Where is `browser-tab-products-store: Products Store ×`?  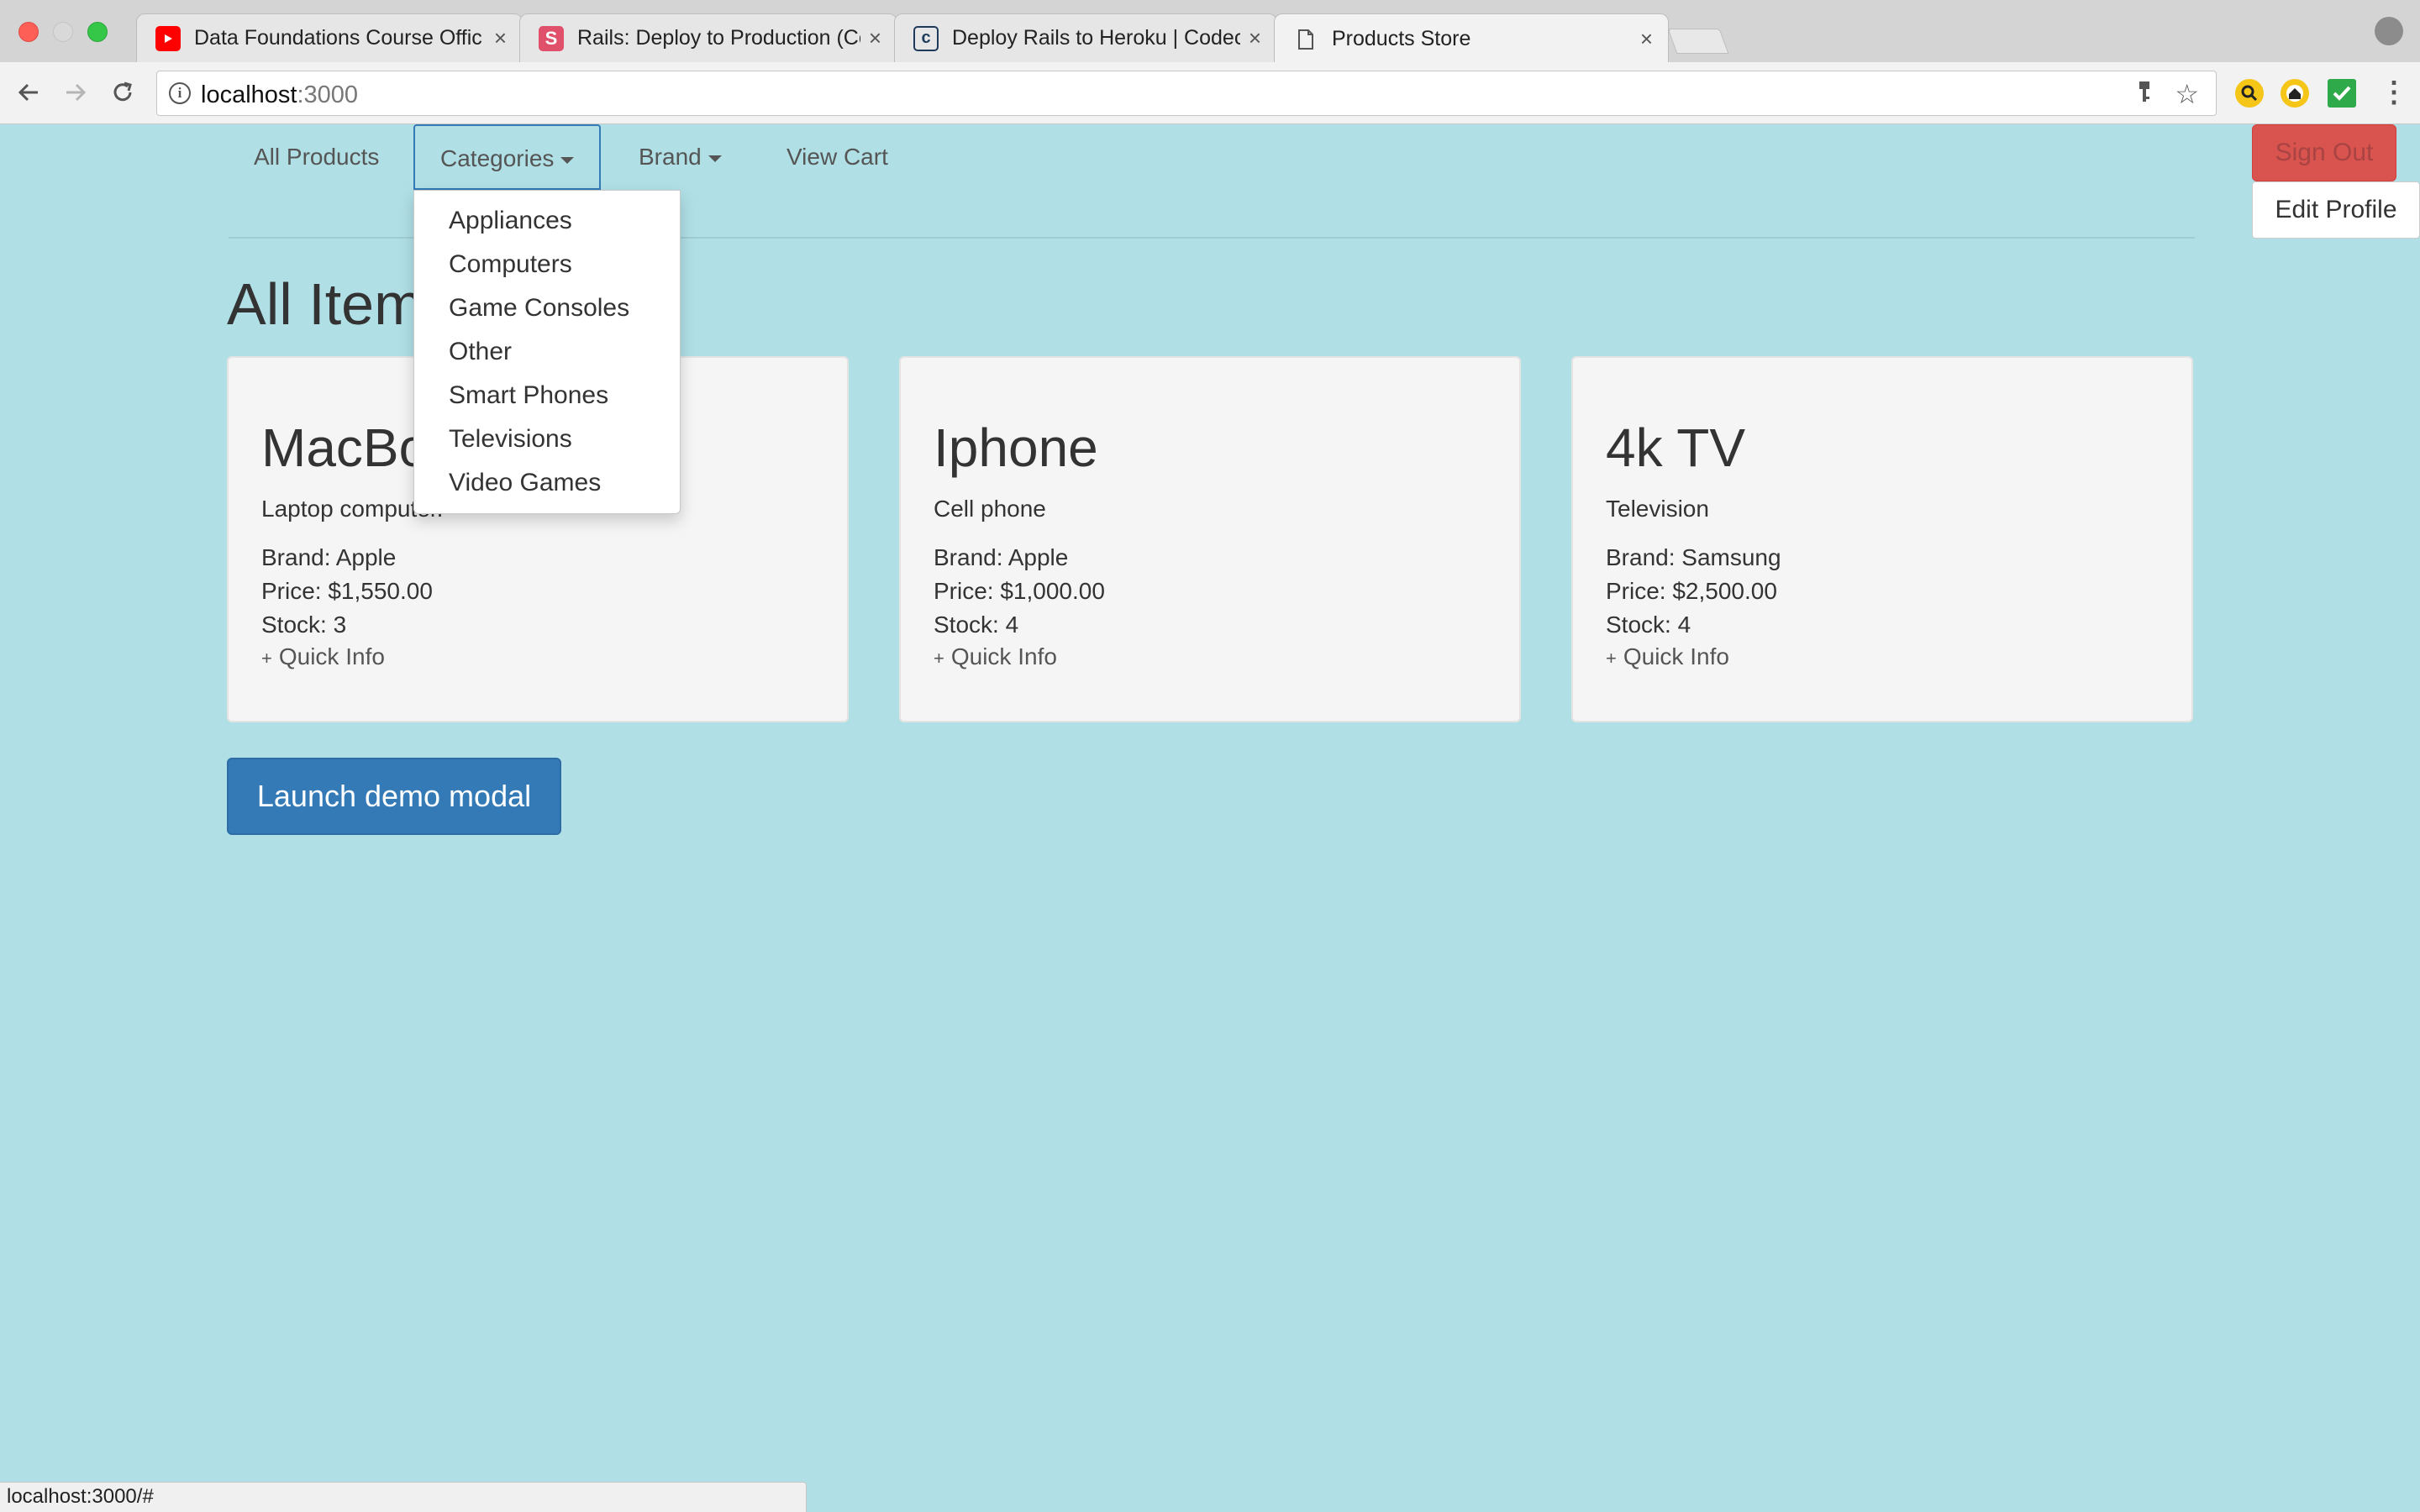
browser-tab-products-store: Products Store × is located at coordinates (1471, 38).